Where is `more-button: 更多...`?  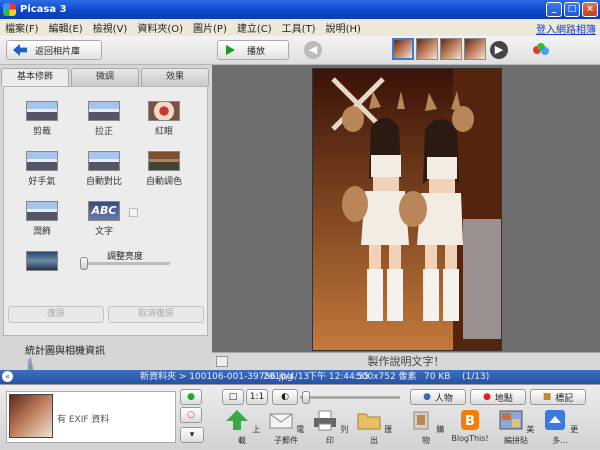
more-button: 更多... is located at coordinates (560, 427).